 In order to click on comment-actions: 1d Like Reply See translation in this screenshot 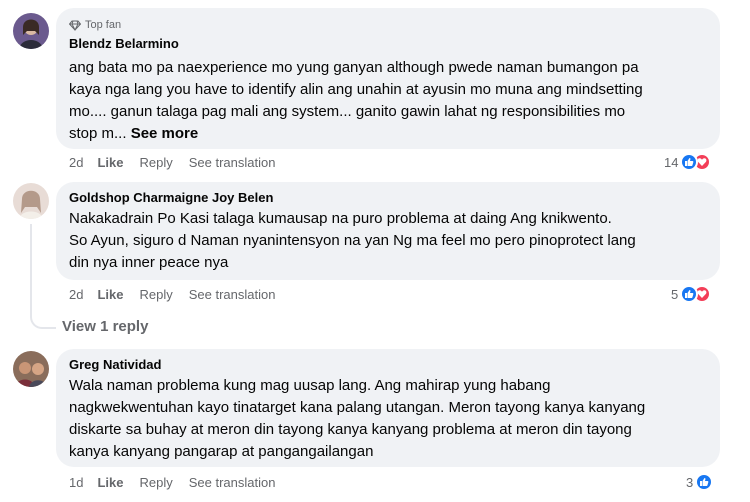, I will do `click(180, 482)`.